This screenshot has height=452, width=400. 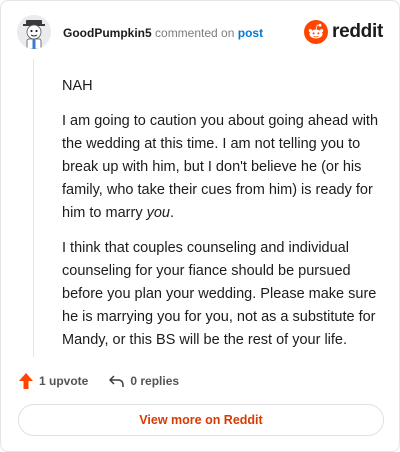 What do you see at coordinates (155, 381) in the screenshot?
I see `replies-count: 0 replies` at bounding box center [155, 381].